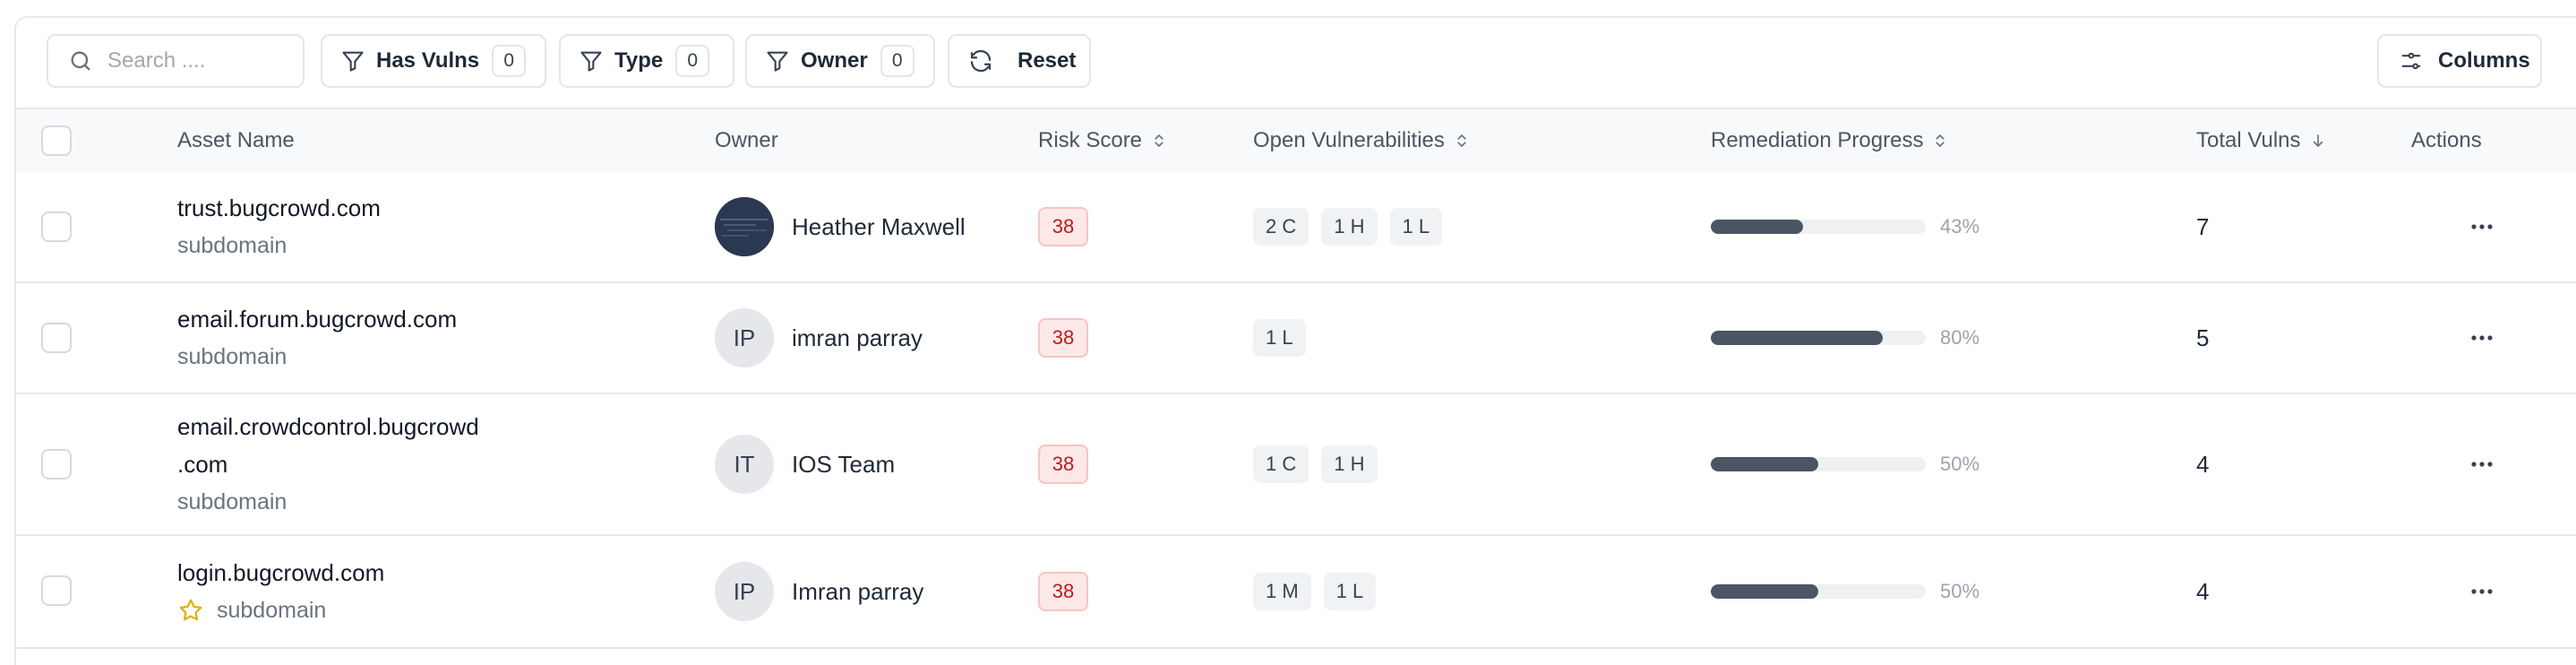 The image size is (2576, 665). I want to click on vulns-cell: 1 C 1 H, so click(1321, 464).